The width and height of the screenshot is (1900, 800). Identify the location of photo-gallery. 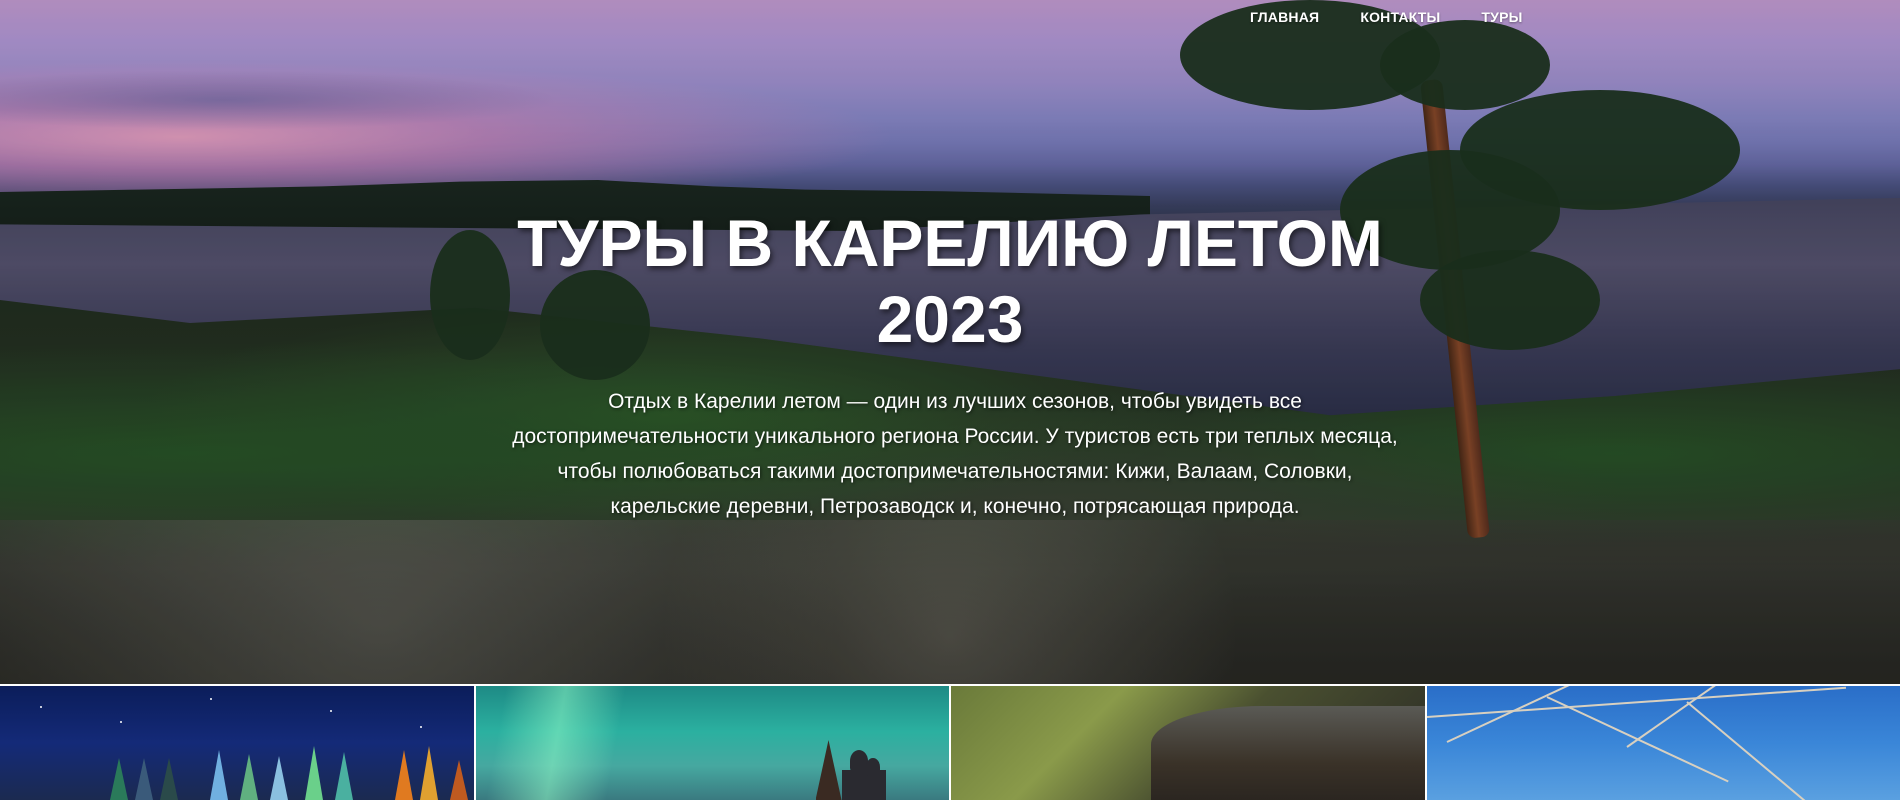
(950, 742).